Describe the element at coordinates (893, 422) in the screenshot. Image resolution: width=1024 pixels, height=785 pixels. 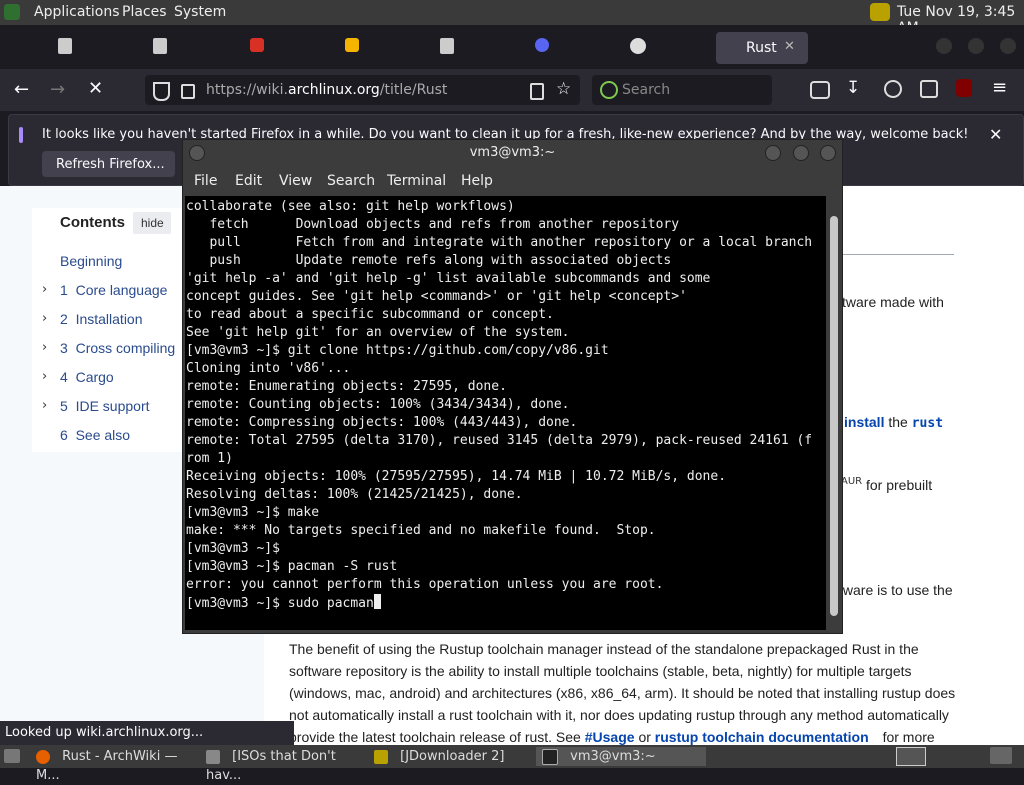
I see `frag-install-link: install the rust` at that location.